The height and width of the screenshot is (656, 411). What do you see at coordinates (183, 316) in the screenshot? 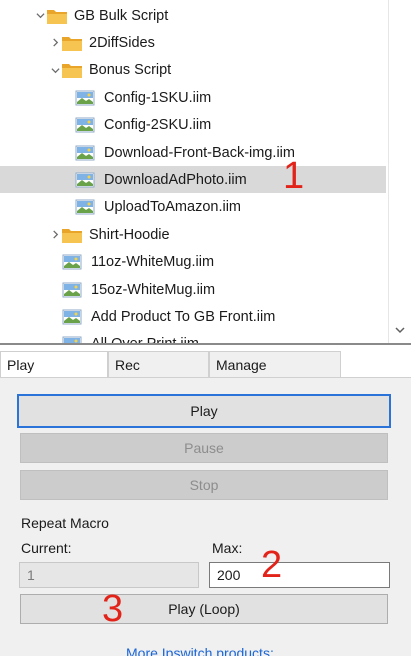
I see `tree-item-label: Add Product To GB Front.iim` at bounding box center [183, 316].